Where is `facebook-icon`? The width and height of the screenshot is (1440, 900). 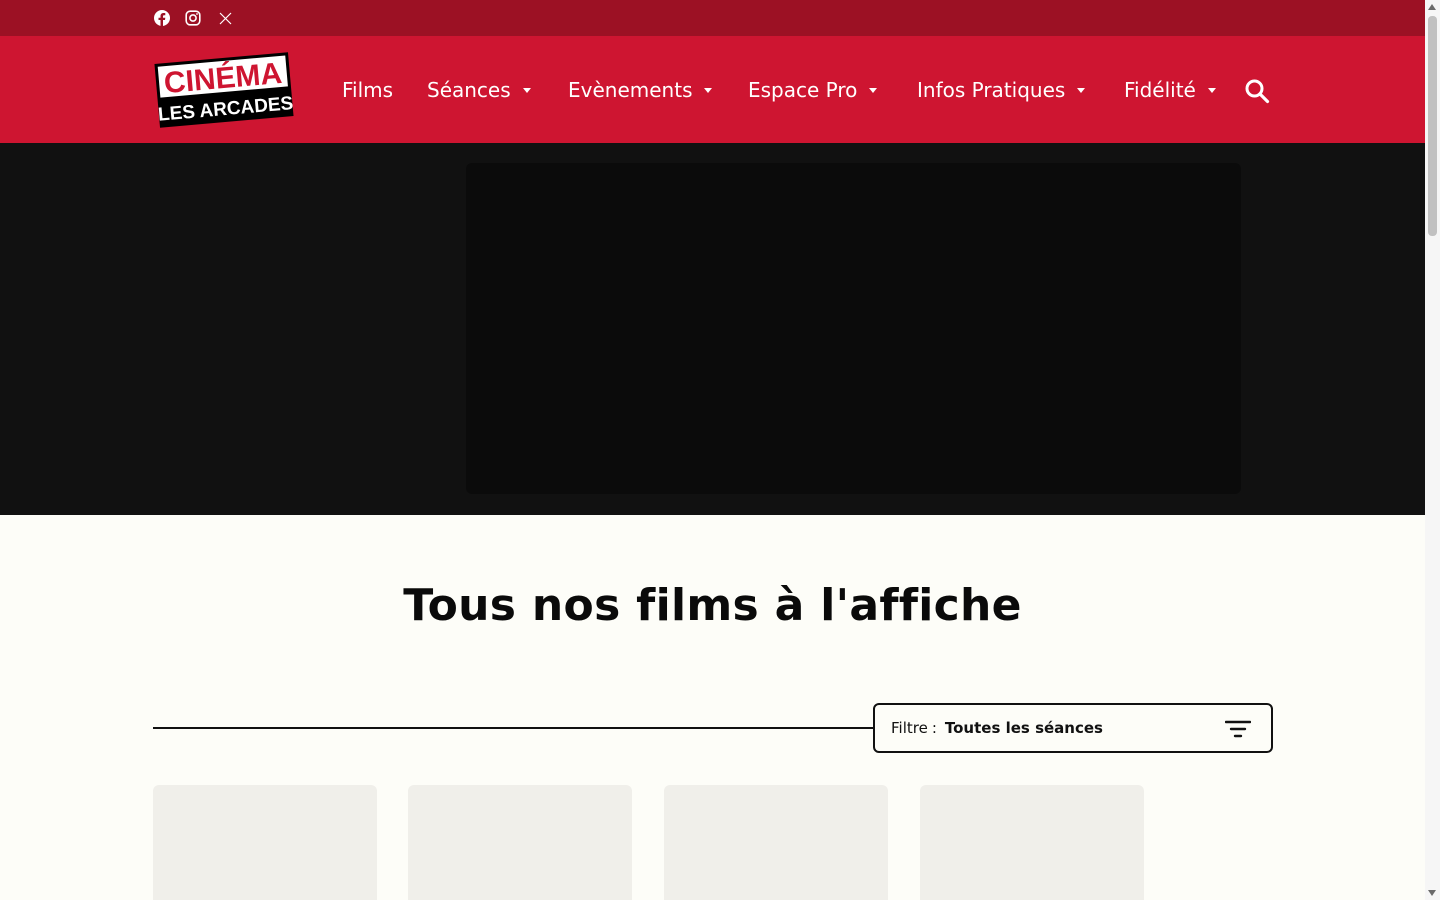 facebook-icon is located at coordinates (162, 18).